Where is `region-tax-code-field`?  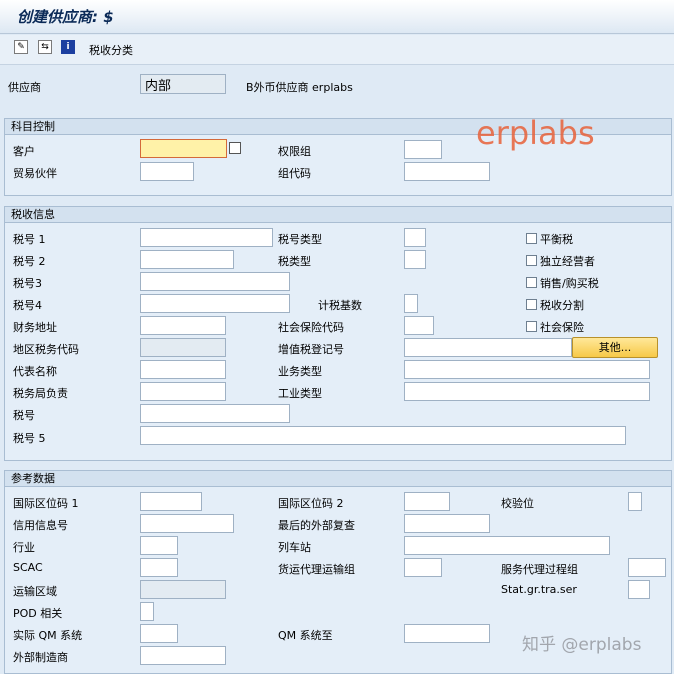
region-tax-code-field is located at coordinates (183, 347).